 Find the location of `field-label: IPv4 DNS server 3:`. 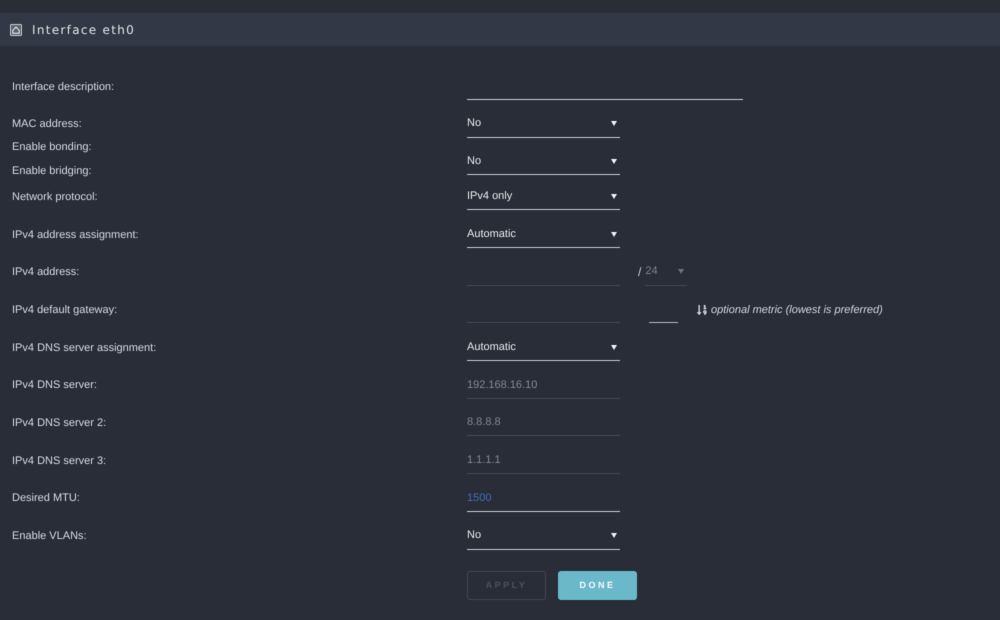

field-label: IPv4 DNS server 3: is located at coordinates (59, 461).